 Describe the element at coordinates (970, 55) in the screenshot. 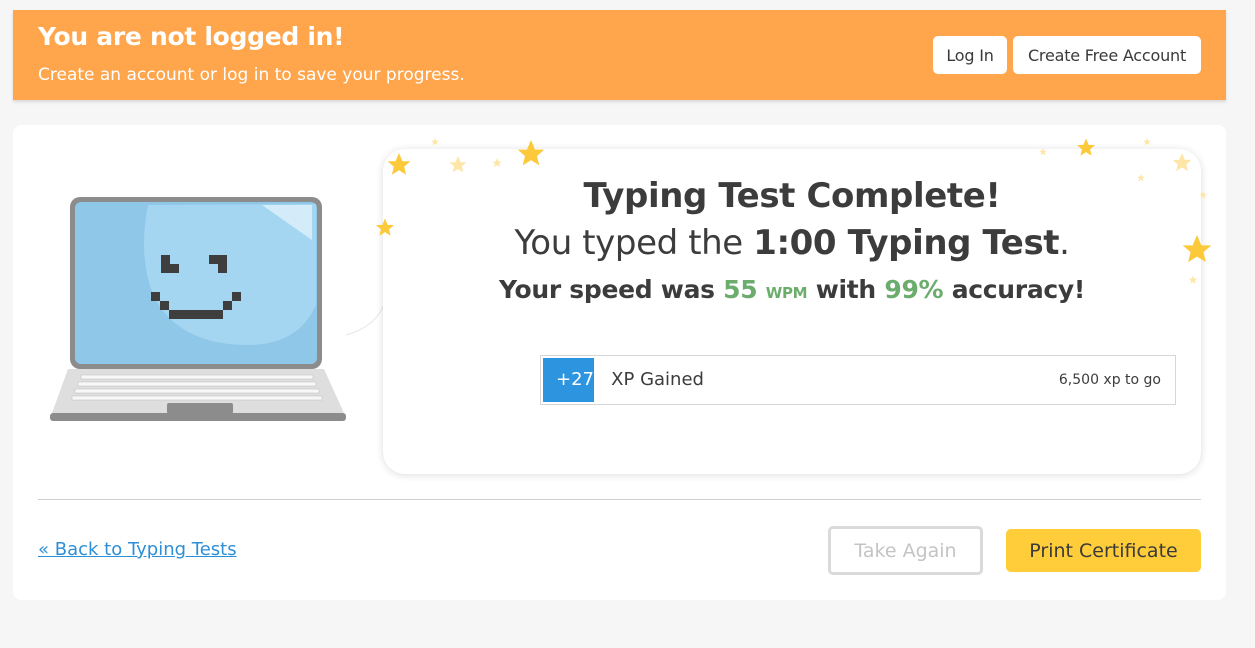

I see `login-button: Log In` at that location.